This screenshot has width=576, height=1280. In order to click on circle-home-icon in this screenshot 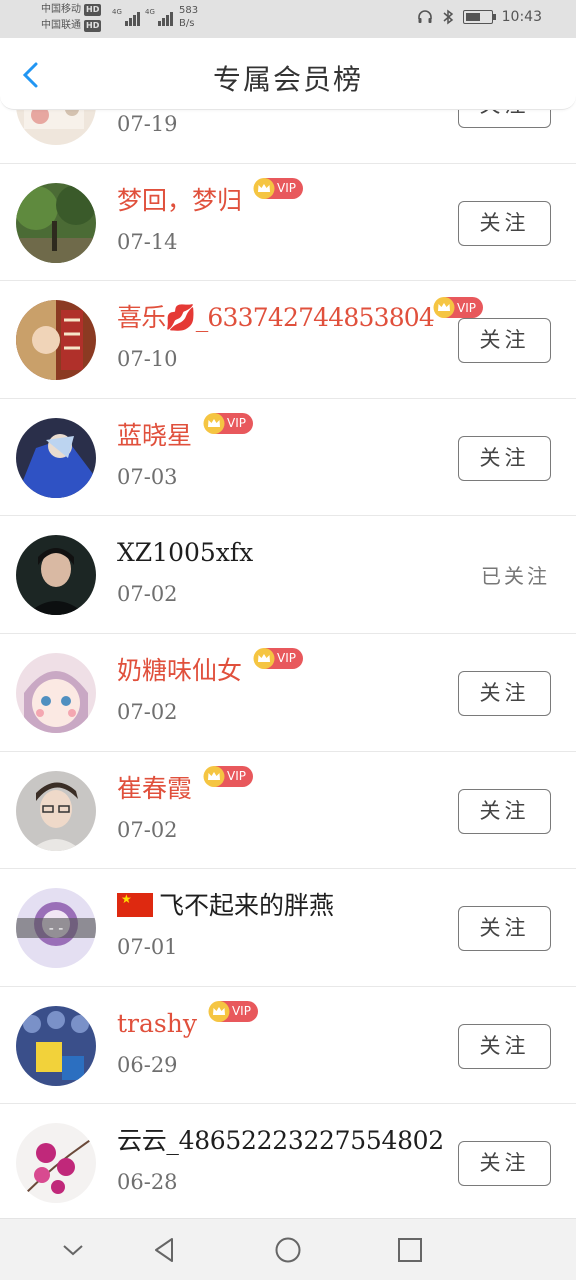, I will do `click(288, 1250)`.